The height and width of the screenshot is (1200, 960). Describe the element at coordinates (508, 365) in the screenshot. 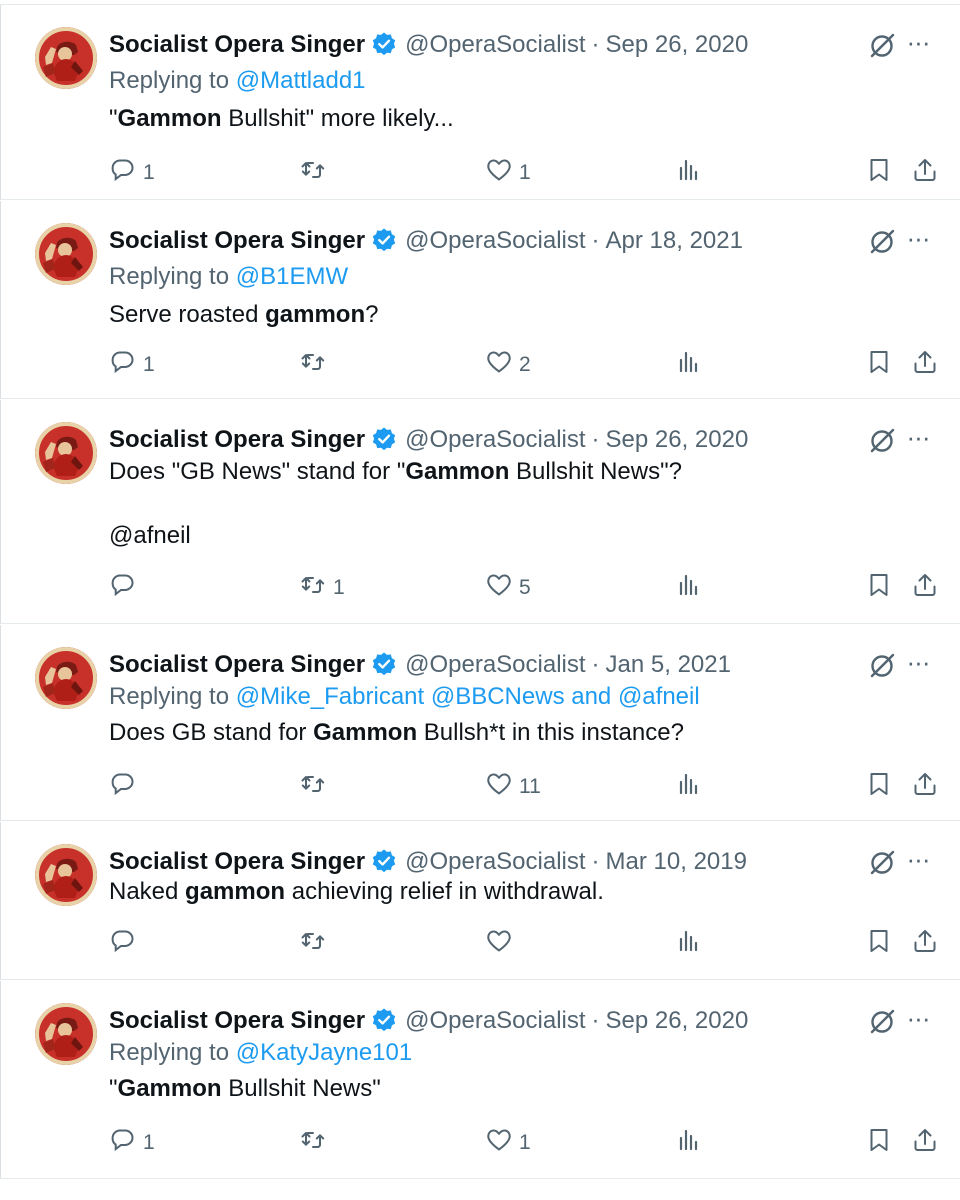

I see `like-button: 2` at that location.